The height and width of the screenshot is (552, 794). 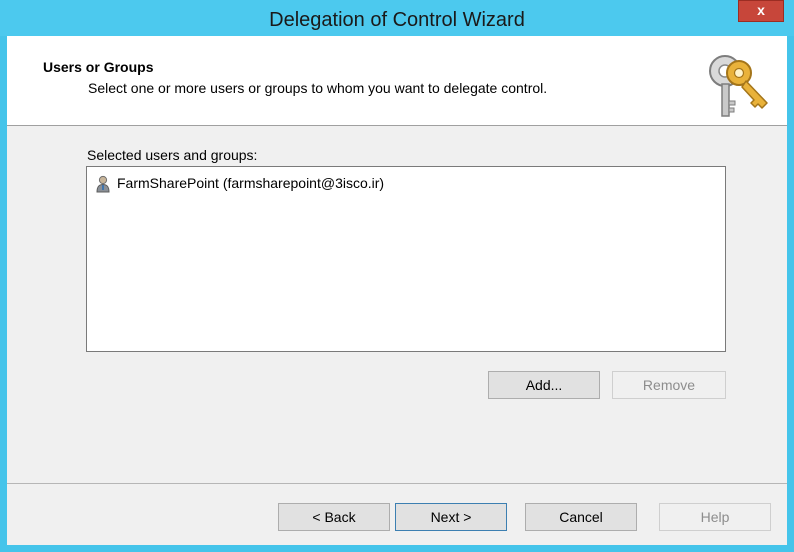 What do you see at coordinates (669, 385) in the screenshot?
I see `remove-button: Remove` at bounding box center [669, 385].